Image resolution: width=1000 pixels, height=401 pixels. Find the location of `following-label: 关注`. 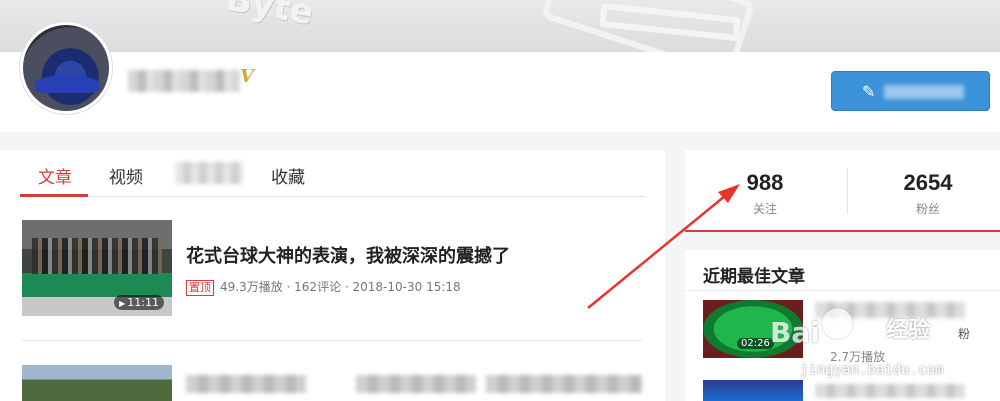

following-label: 关注 is located at coordinates (764, 209).